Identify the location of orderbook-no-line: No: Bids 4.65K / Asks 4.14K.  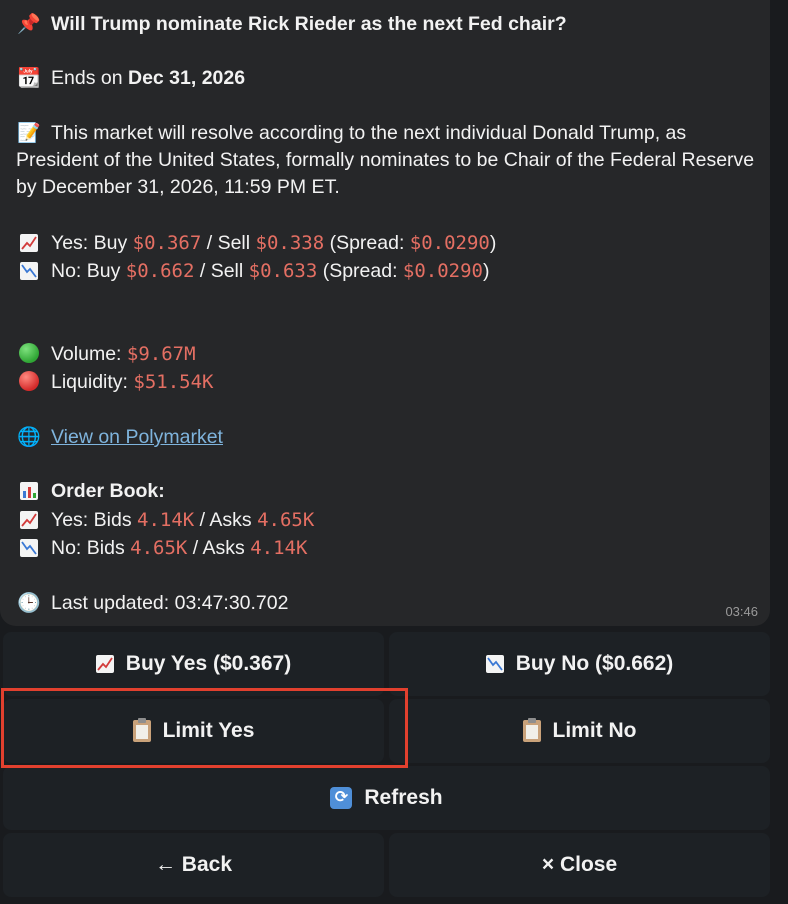
(161, 548).